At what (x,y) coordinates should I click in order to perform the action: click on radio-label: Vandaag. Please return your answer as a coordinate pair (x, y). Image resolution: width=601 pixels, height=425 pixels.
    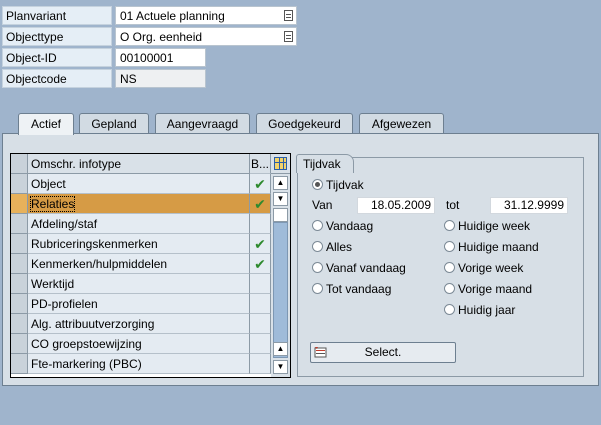
    Looking at the image, I should click on (350, 226).